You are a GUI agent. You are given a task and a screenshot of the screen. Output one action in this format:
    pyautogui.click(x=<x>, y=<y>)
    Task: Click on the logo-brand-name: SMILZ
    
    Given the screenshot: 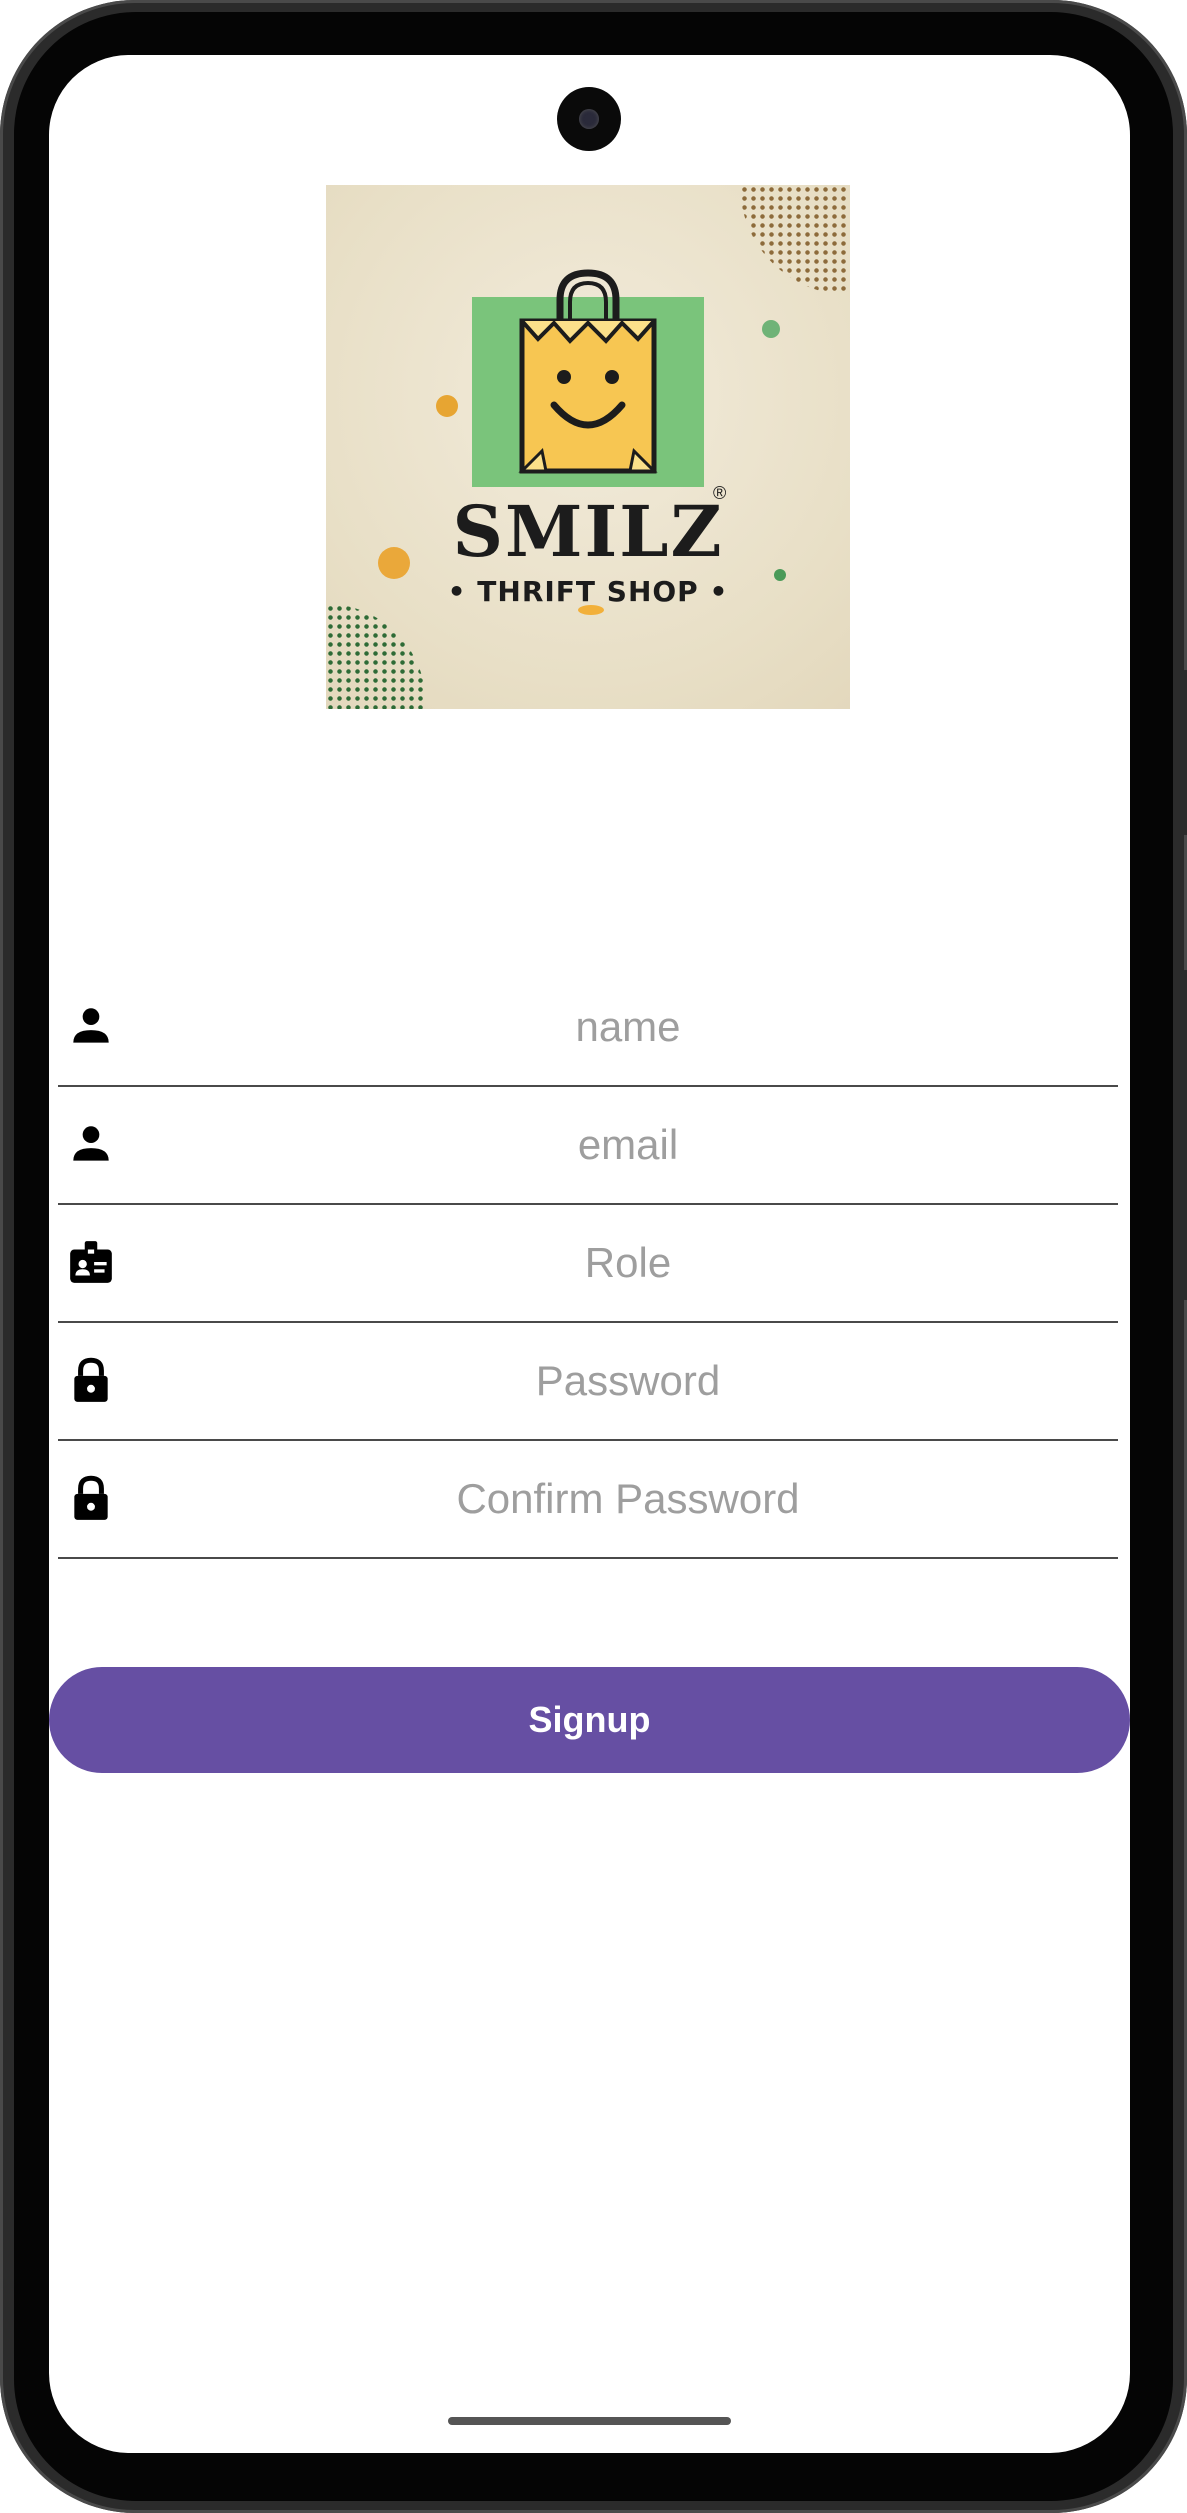 What is the action you would take?
    pyautogui.click(x=588, y=531)
    